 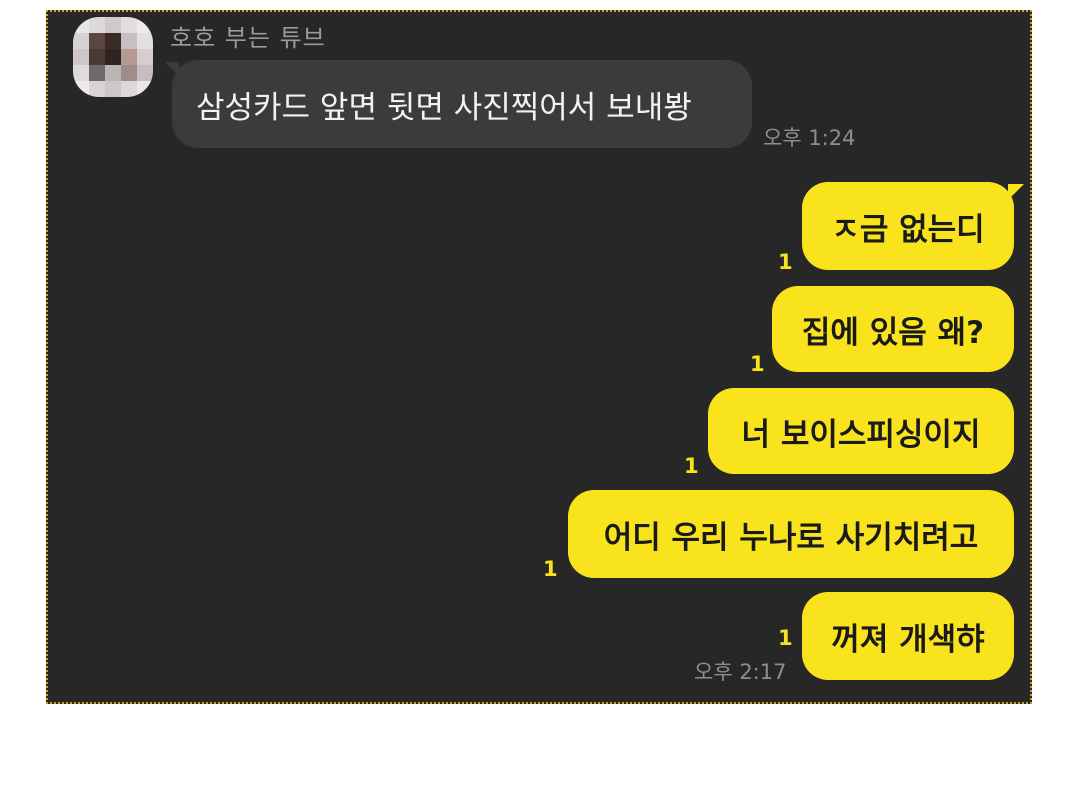 I want to click on incoming-message-text: 삼성카드 앞면 뒷면 사진찍어서 보내봥, so click(x=444, y=107).